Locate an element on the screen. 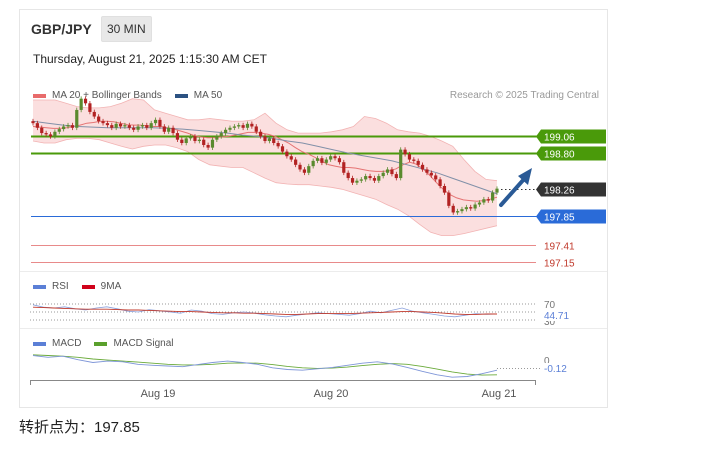 The height and width of the screenshot is (452, 719). forecast-arrow-shaft is located at coordinates (513, 191).